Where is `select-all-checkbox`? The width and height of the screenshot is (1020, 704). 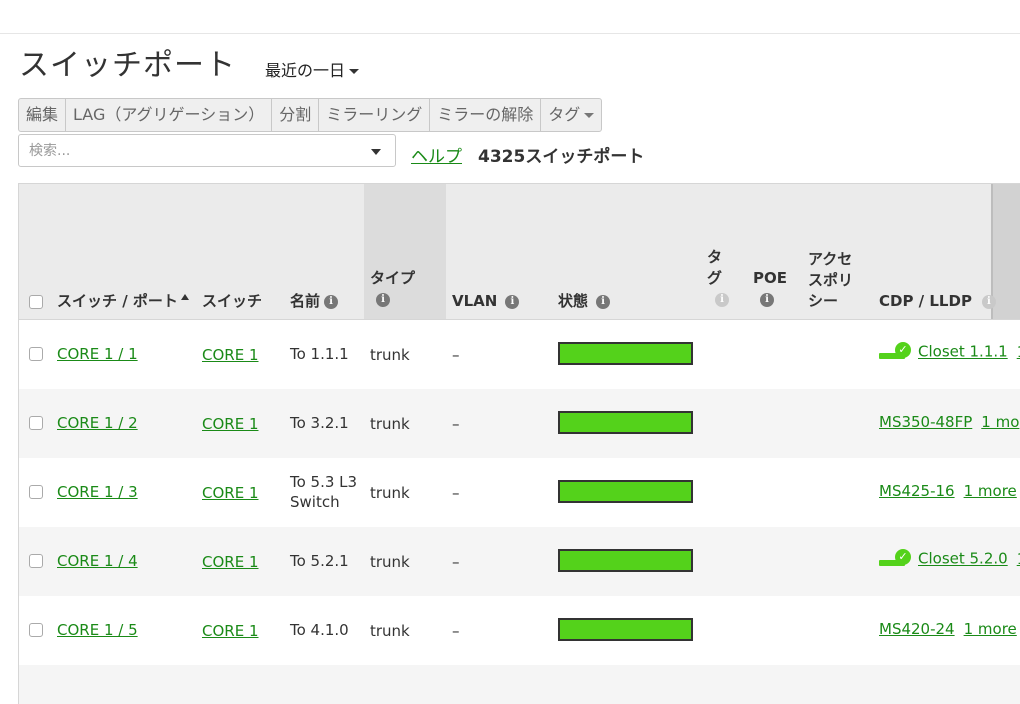
select-all-checkbox is located at coordinates (36, 302).